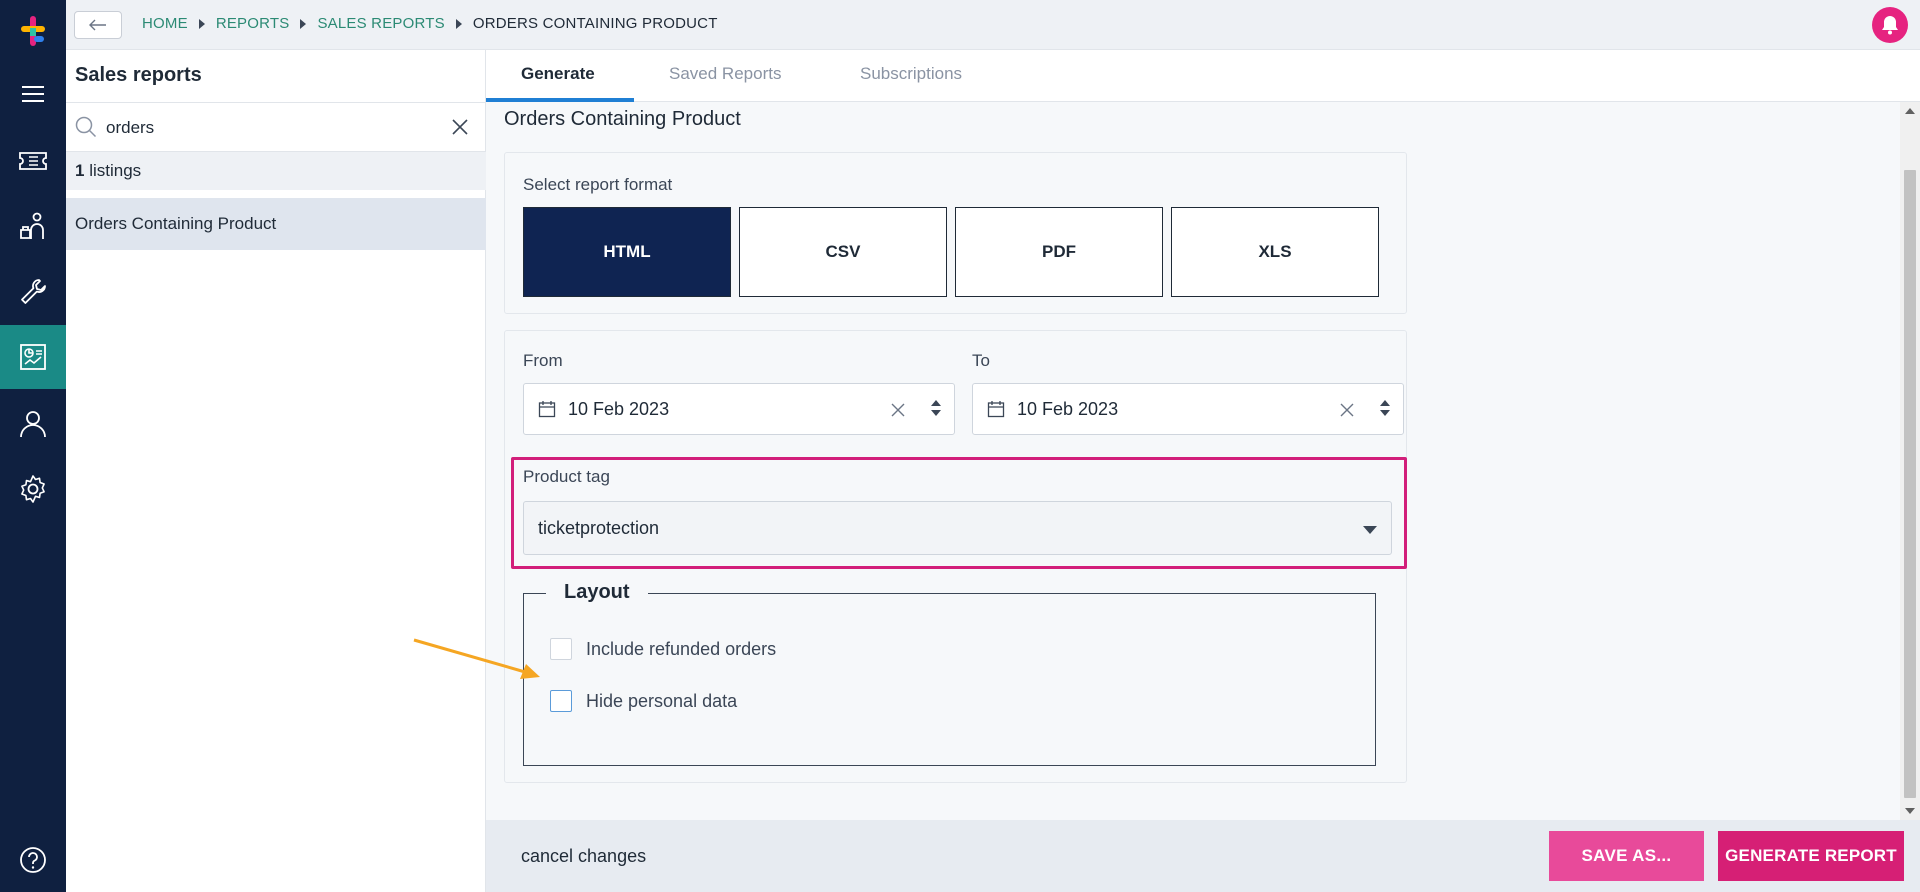 The width and height of the screenshot is (1920, 892). What do you see at coordinates (911, 74) in the screenshot?
I see `tab-subscriptions: Subscriptions` at bounding box center [911, 74].